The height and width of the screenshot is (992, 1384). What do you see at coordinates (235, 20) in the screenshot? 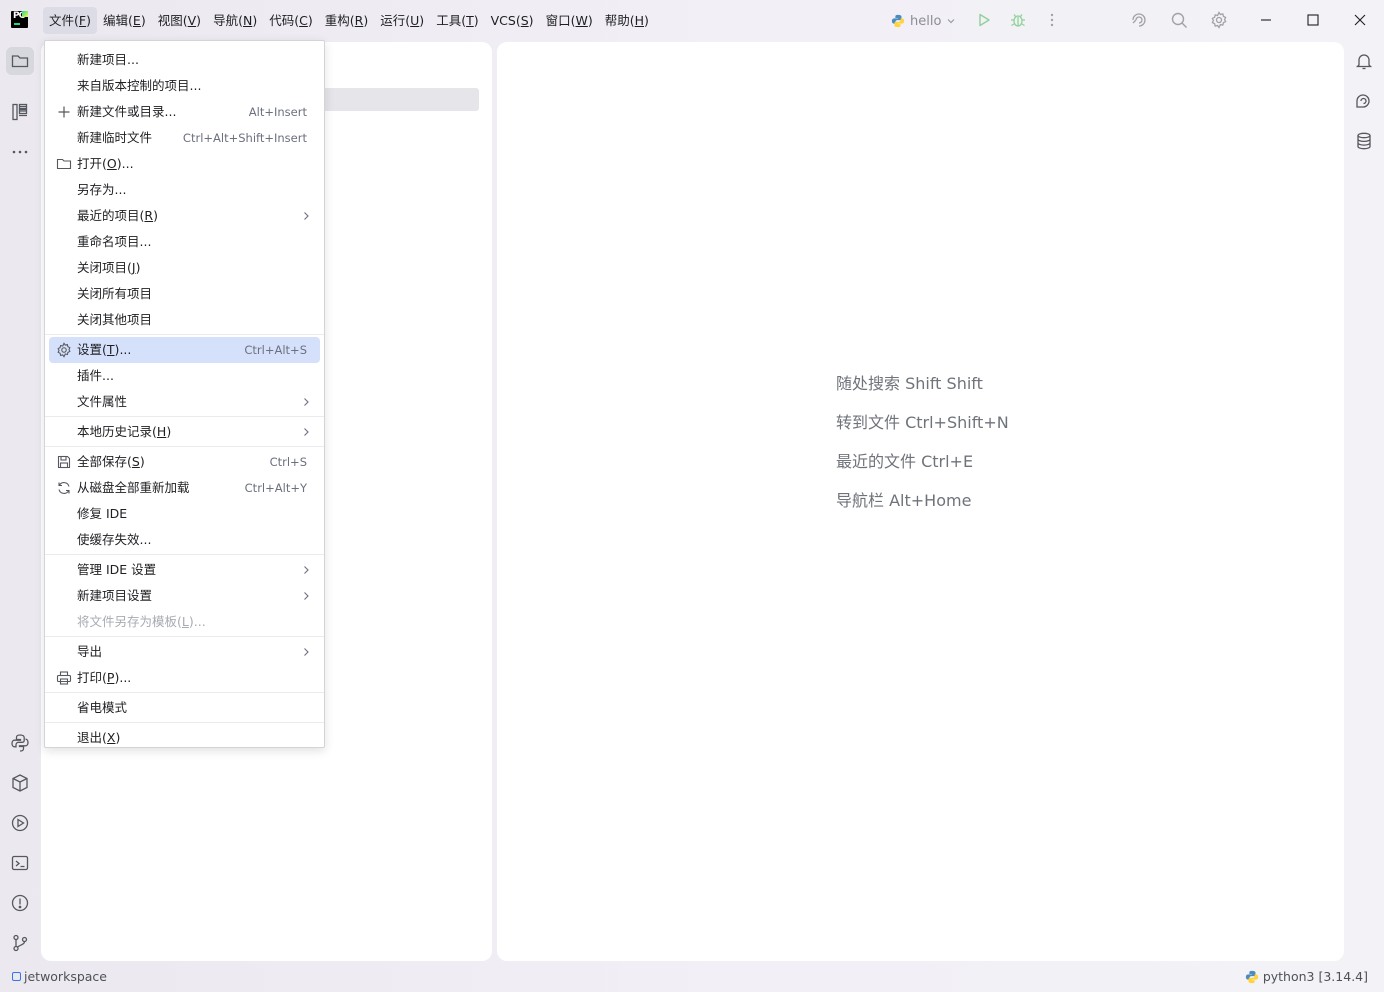
I see `menu-导航: 导航(N)` at bounding box center [235, 20].